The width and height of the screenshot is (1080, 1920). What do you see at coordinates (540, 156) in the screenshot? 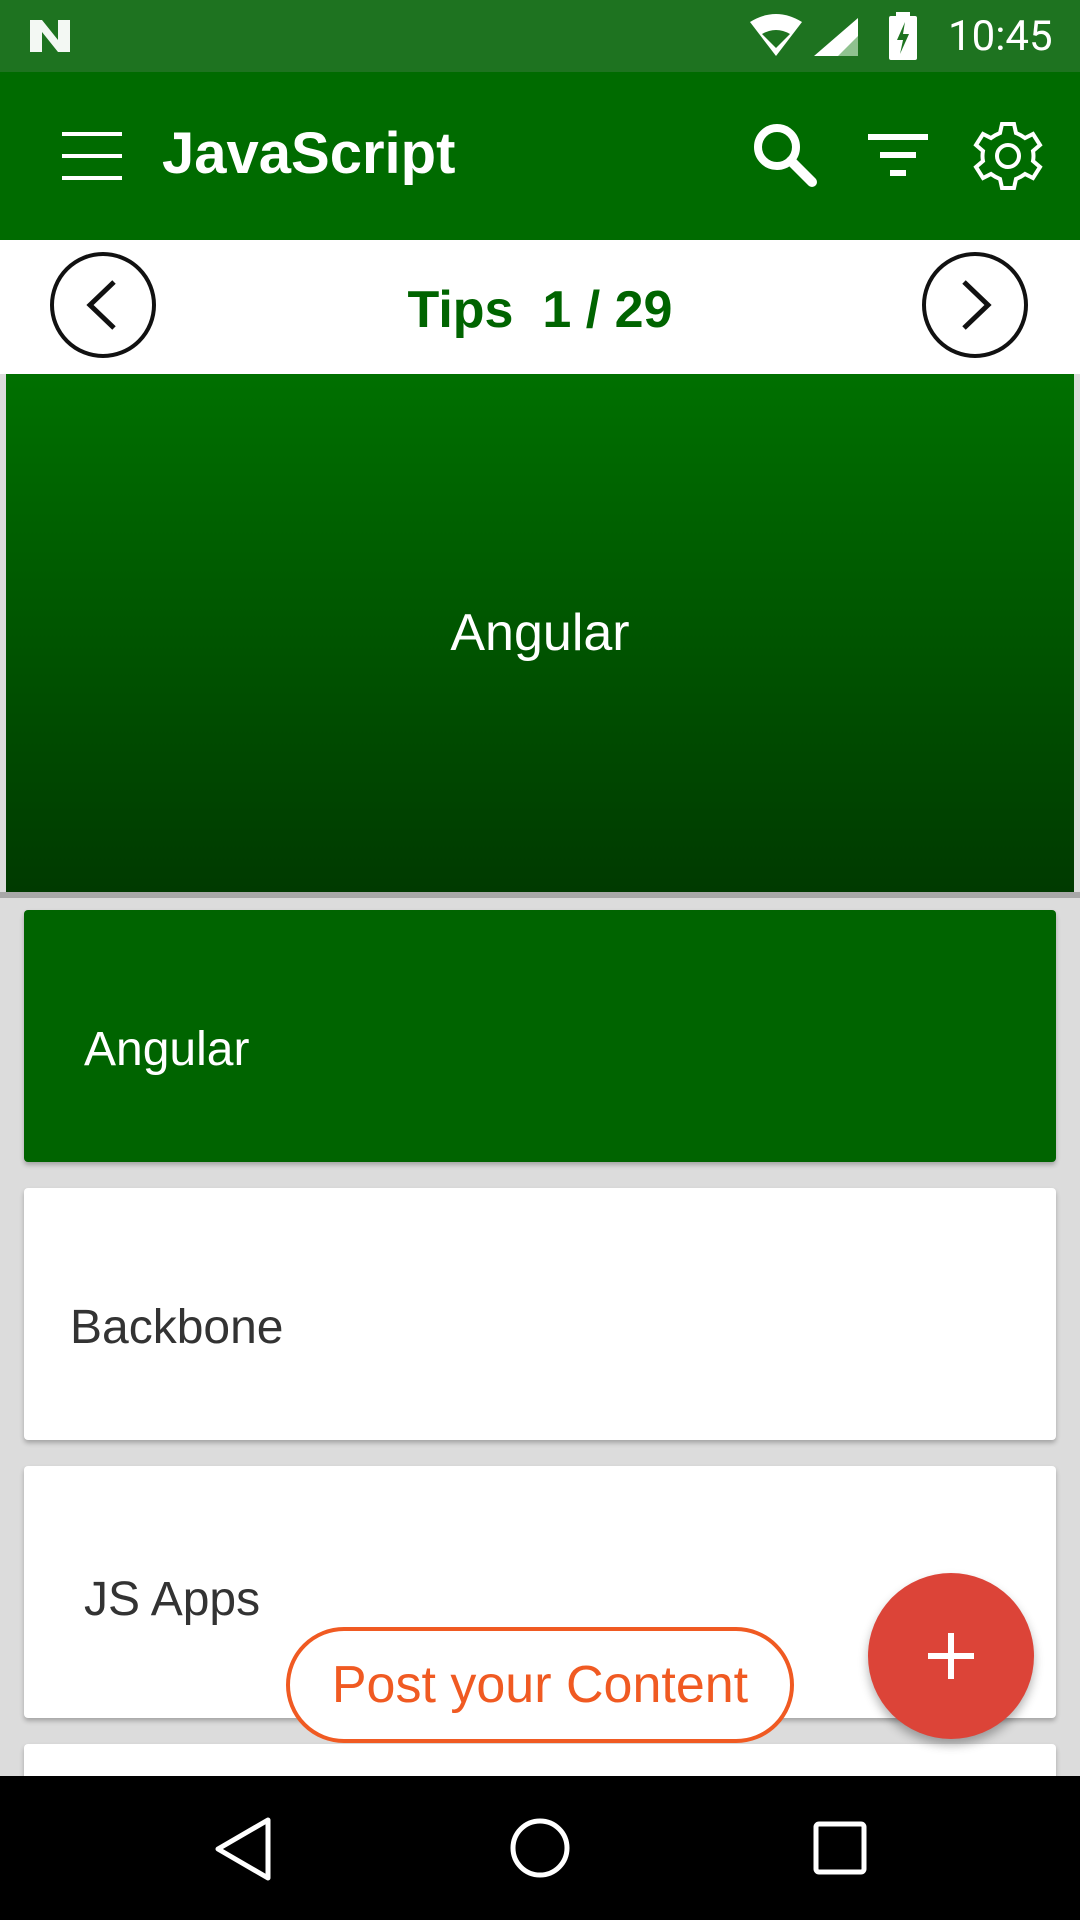
I see `app-bar: JavaScript` at bounding box center [540, 156].